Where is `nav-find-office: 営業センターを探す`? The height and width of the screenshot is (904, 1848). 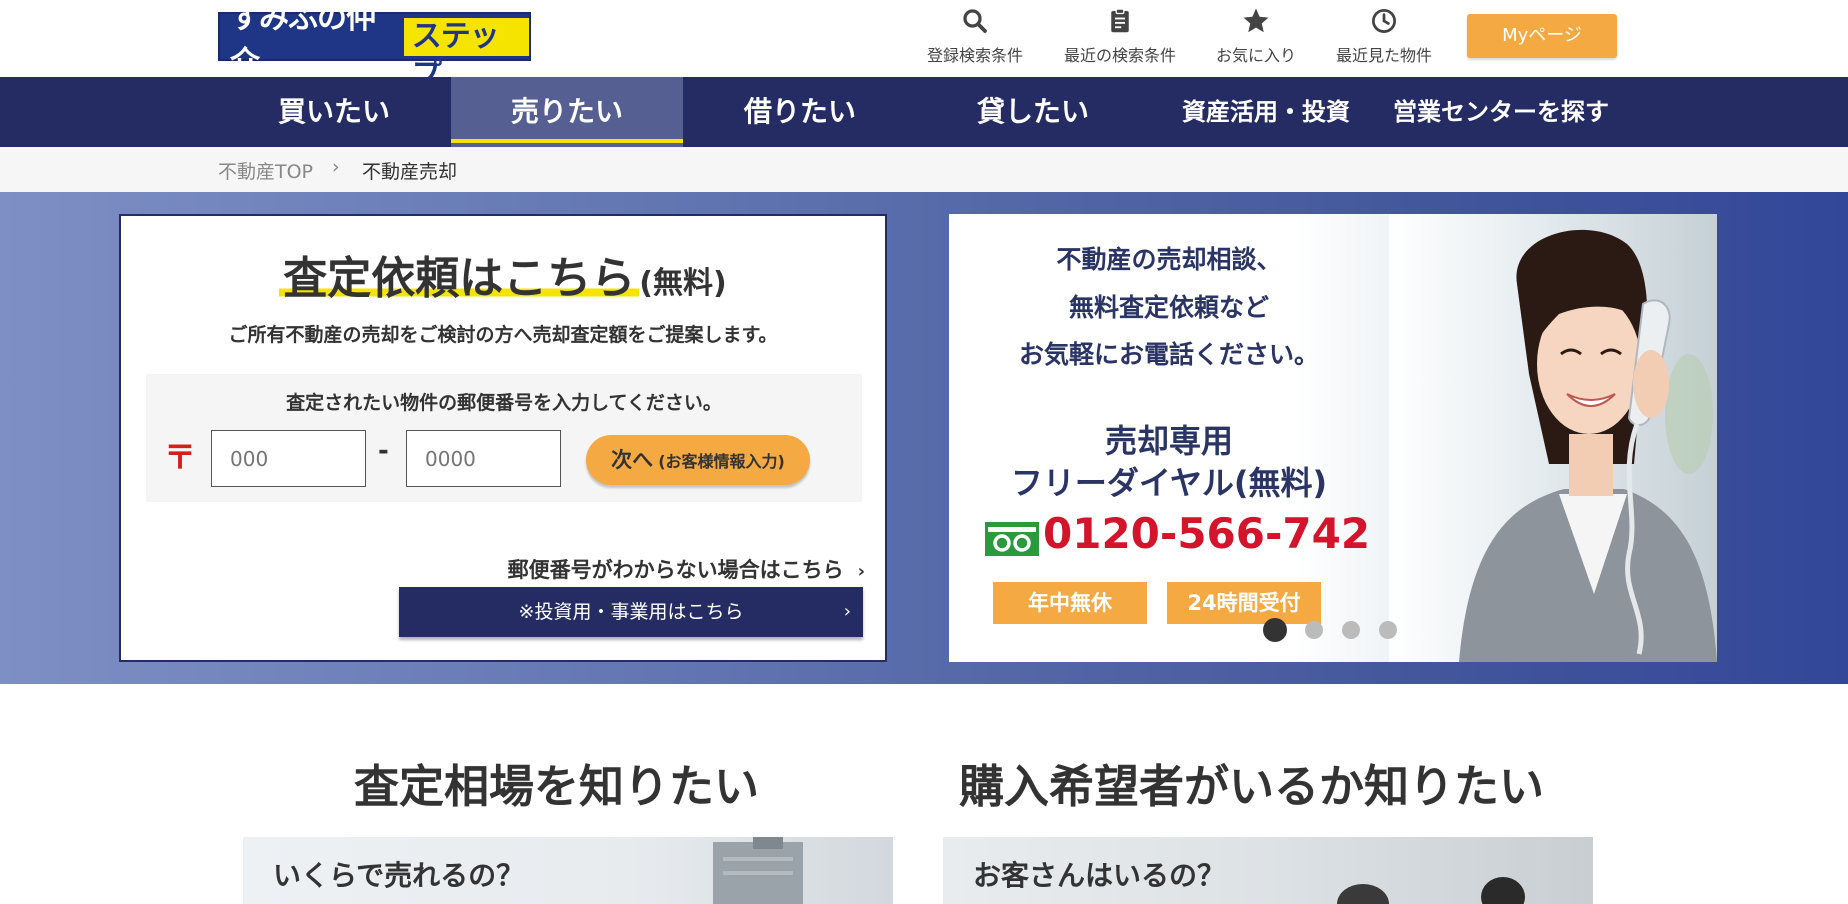
nav-find-office: 営業センターを探す is located at coordinates (1501, 112).